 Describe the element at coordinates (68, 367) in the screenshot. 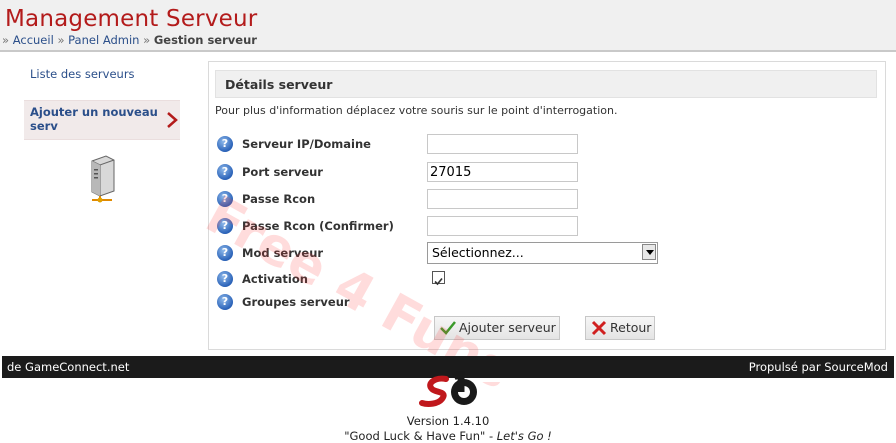

I see `footer-credit-left: de GameConnect.net` at that location.